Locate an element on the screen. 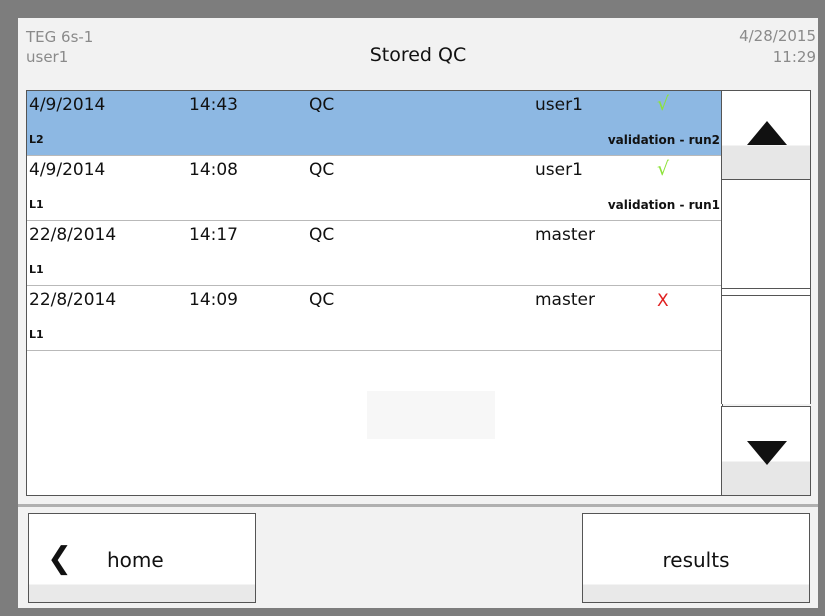 This screenshot has height=616, width=825. results-button: results is located at coordinates (696, 558).